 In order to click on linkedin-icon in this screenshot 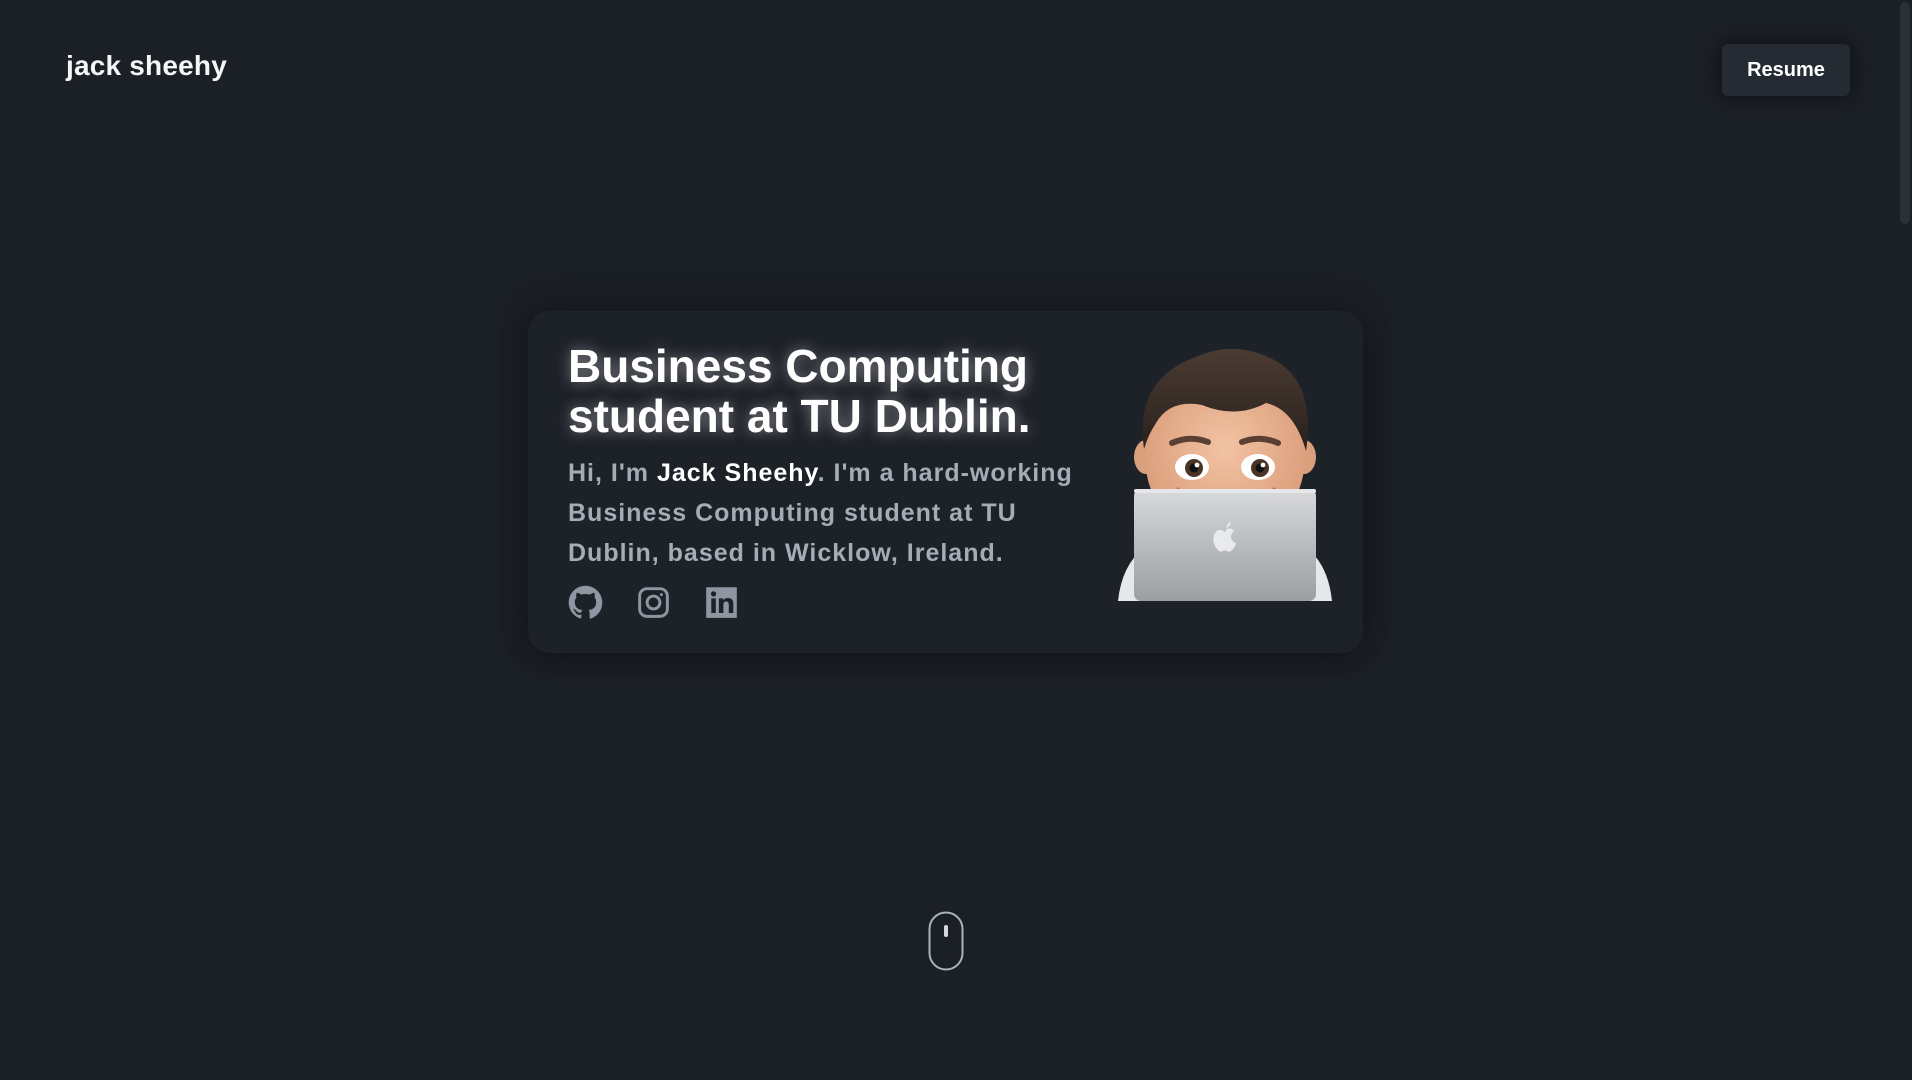, I will do `click(721, 602)`.